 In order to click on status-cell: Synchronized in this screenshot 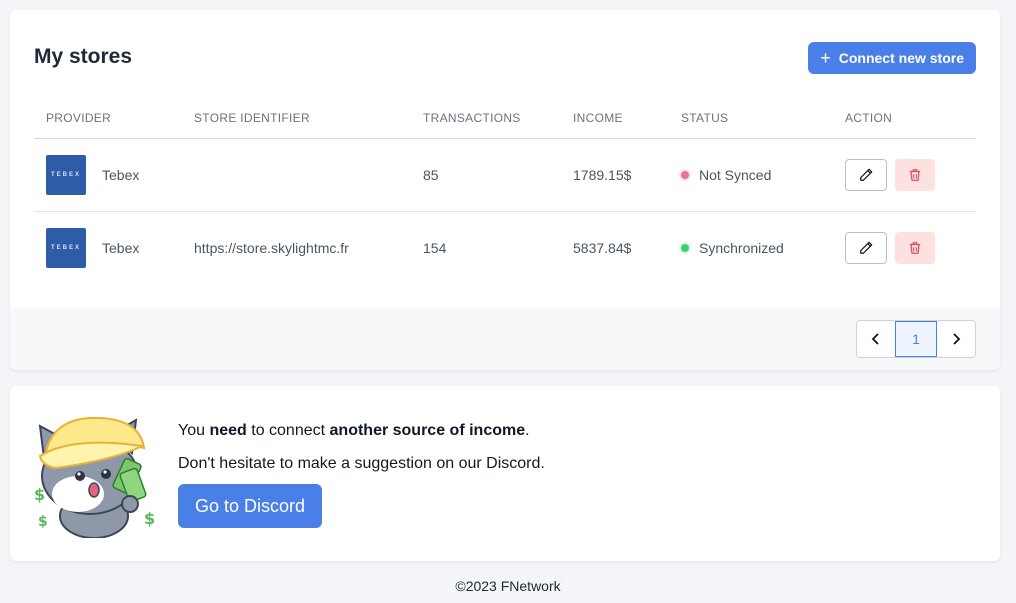, I will do `click(751, 247)`.